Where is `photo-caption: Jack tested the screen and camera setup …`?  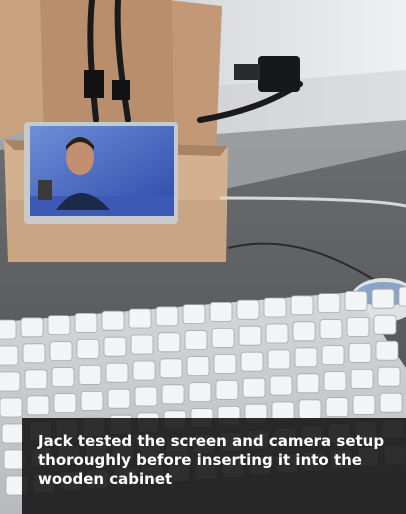 photo-caption: Jack tested the screen and camera setup … is located at coordinates (211, 460).